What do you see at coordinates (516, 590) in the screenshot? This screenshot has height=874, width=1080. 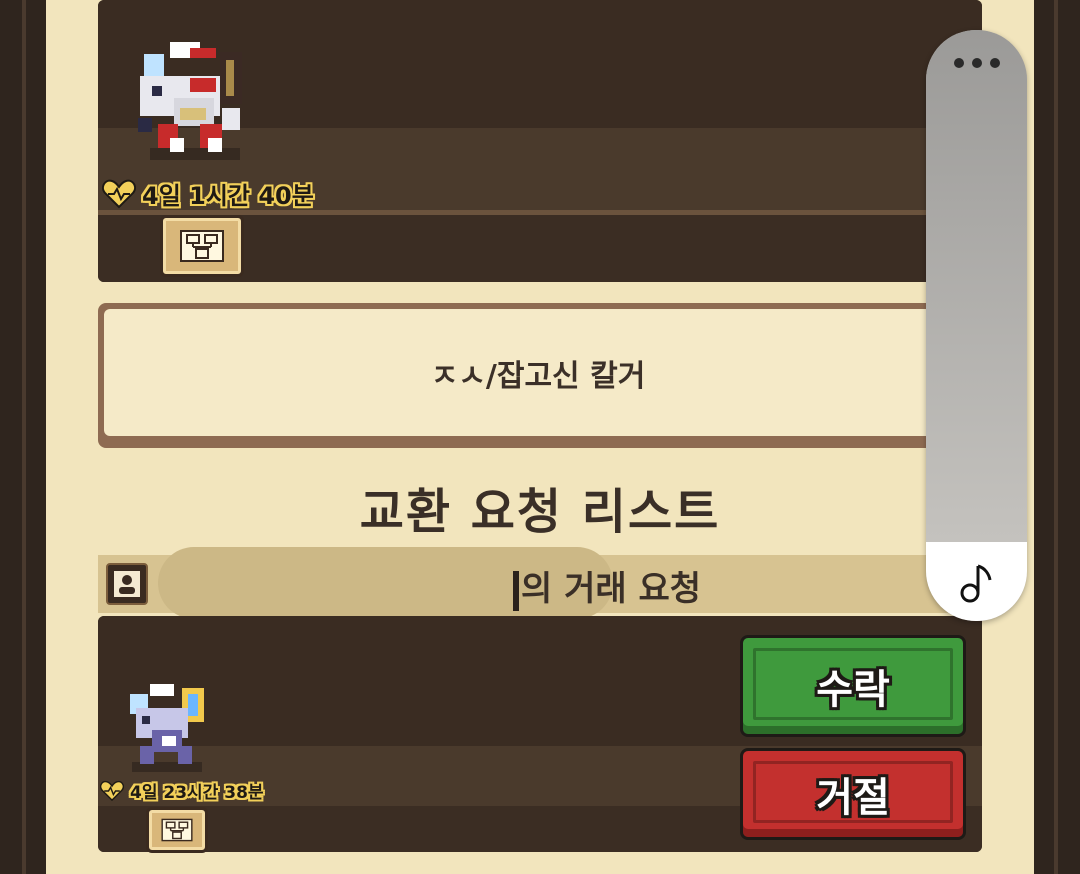 I see `text-cursor` at bounding box center [516, 590].